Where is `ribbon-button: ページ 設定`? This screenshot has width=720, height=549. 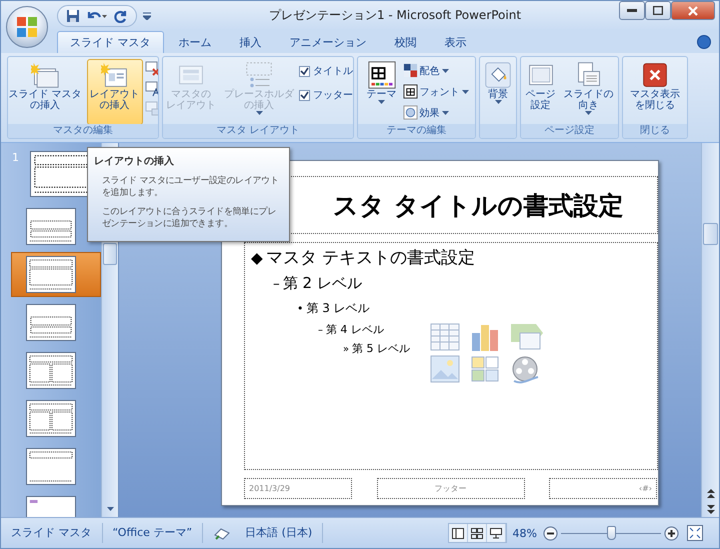 ribbon-button: ページ 設定 is located at coordinates (540, 92).